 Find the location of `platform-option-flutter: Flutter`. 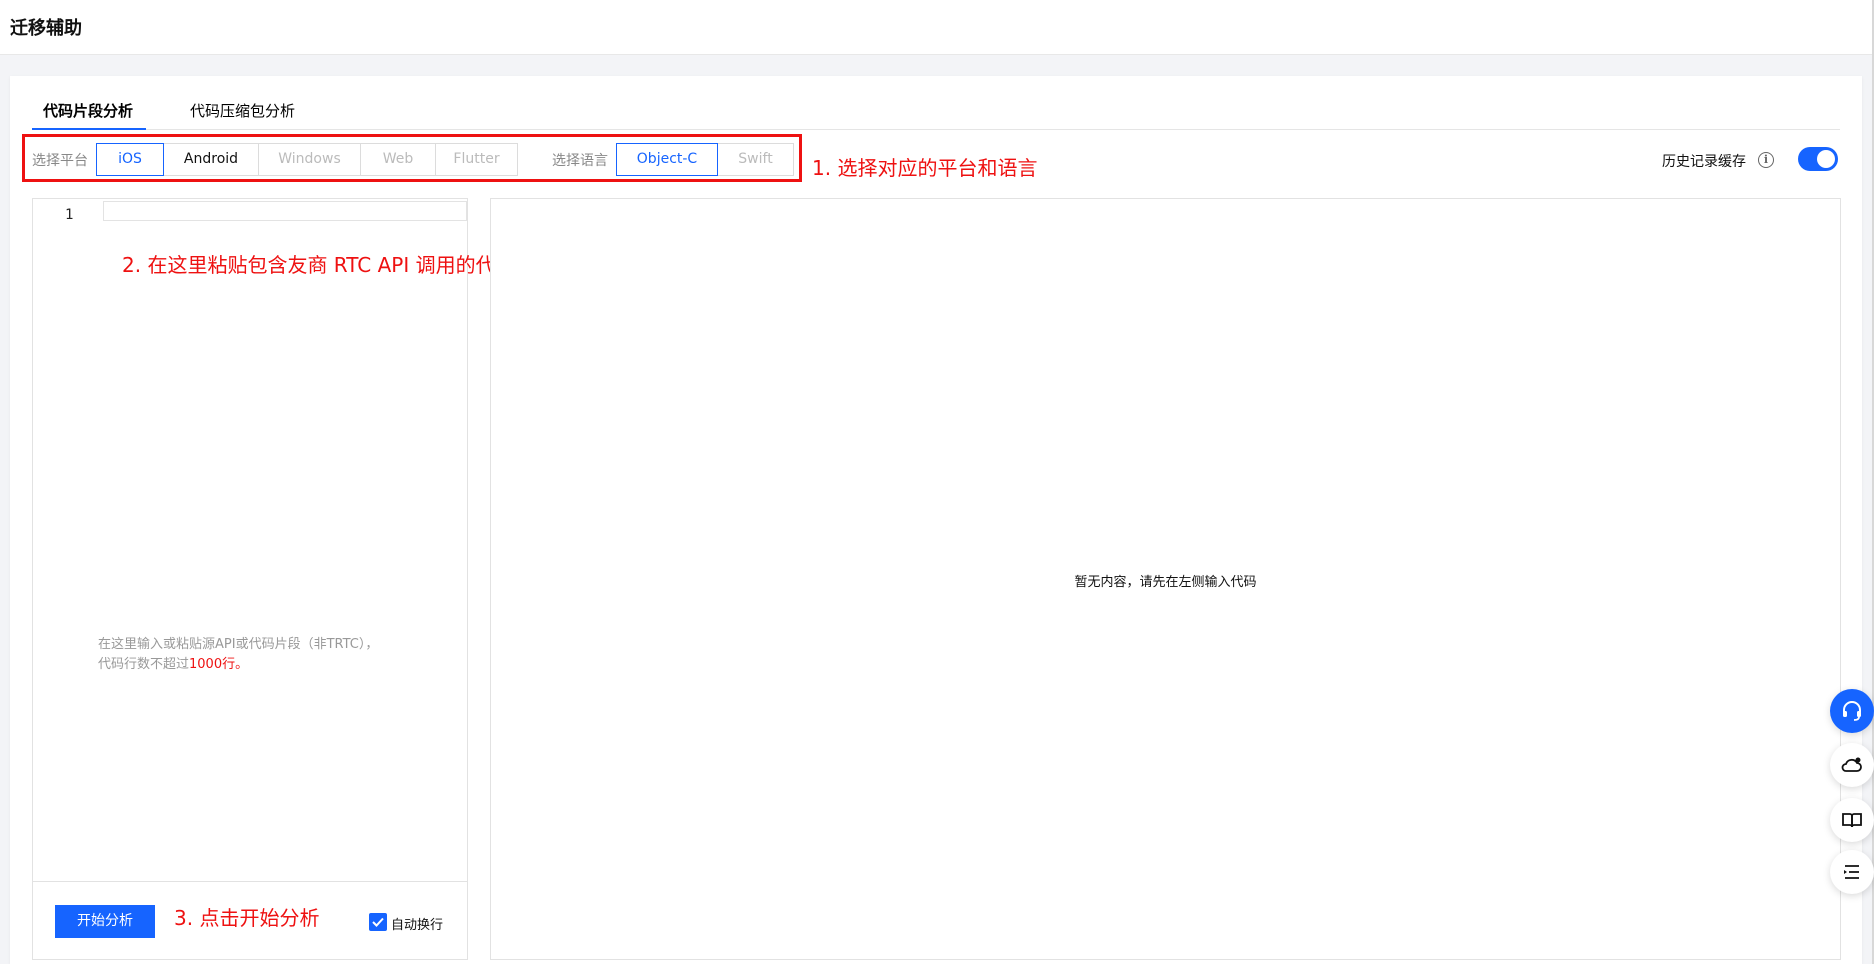

platform-option-flutter: Flutter is located at coordinates (476, 159).